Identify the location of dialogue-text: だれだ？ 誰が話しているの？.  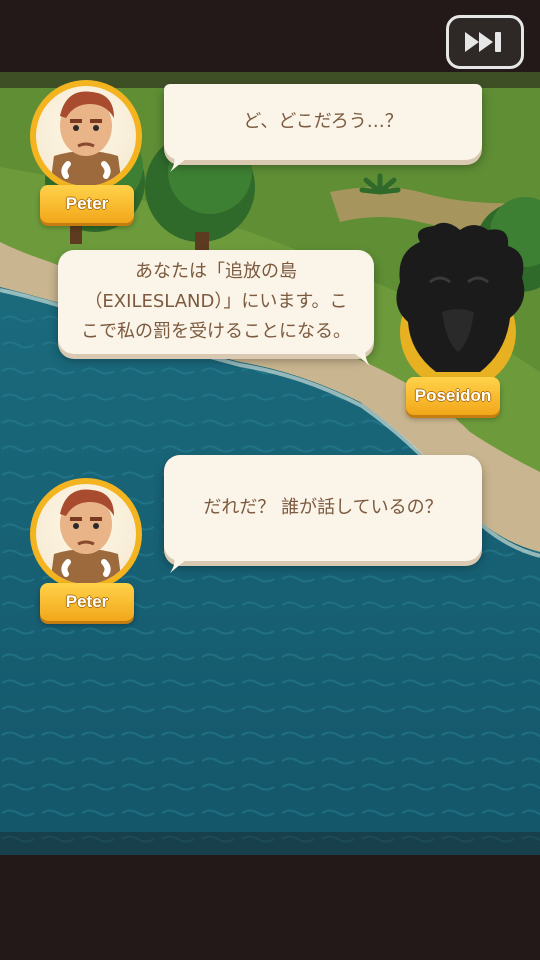
(323, 507).